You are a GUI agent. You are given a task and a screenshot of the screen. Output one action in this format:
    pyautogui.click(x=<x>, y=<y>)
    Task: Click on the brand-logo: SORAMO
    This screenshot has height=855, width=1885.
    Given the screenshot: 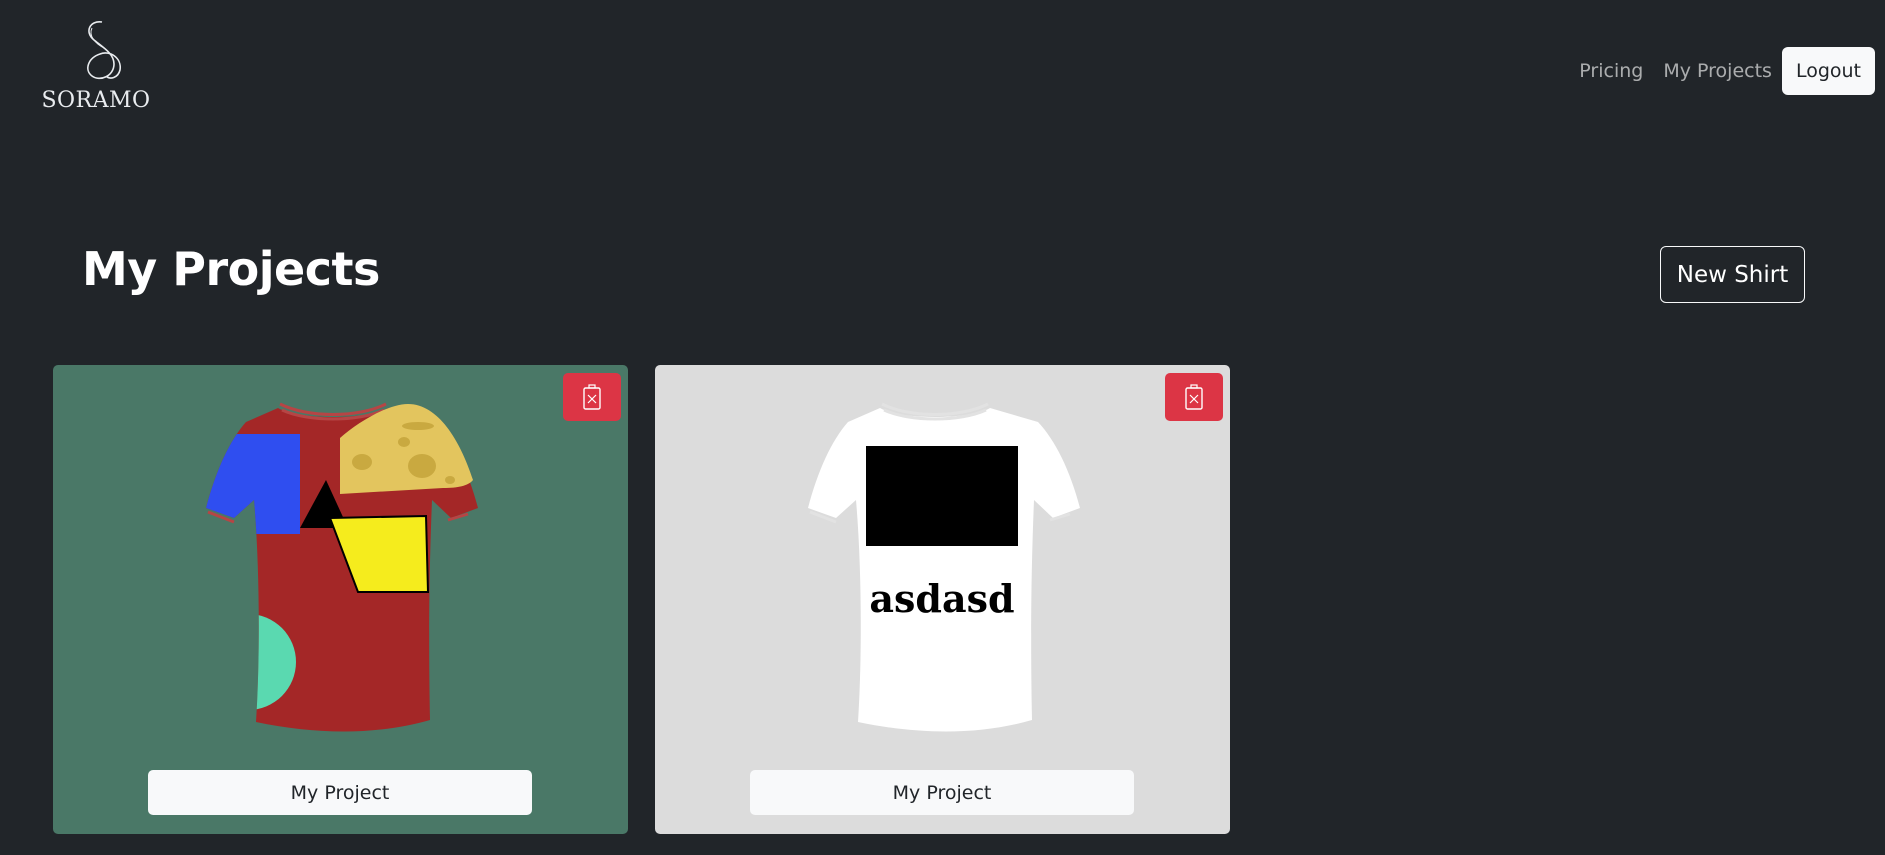 What is the action you would take?
    pyautogui.click(x=96, y=68)
    